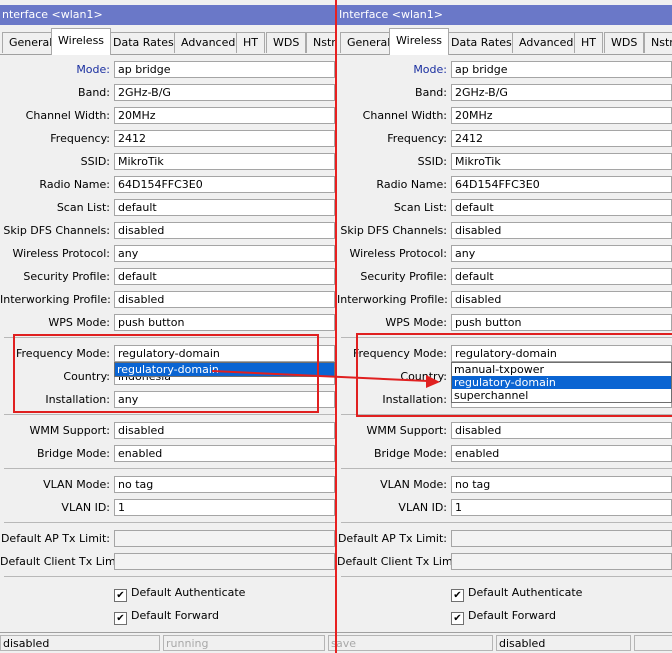 The width and height of the screenshot is (672, 653). I want to click on annotation-arrow, so click(325, 379).